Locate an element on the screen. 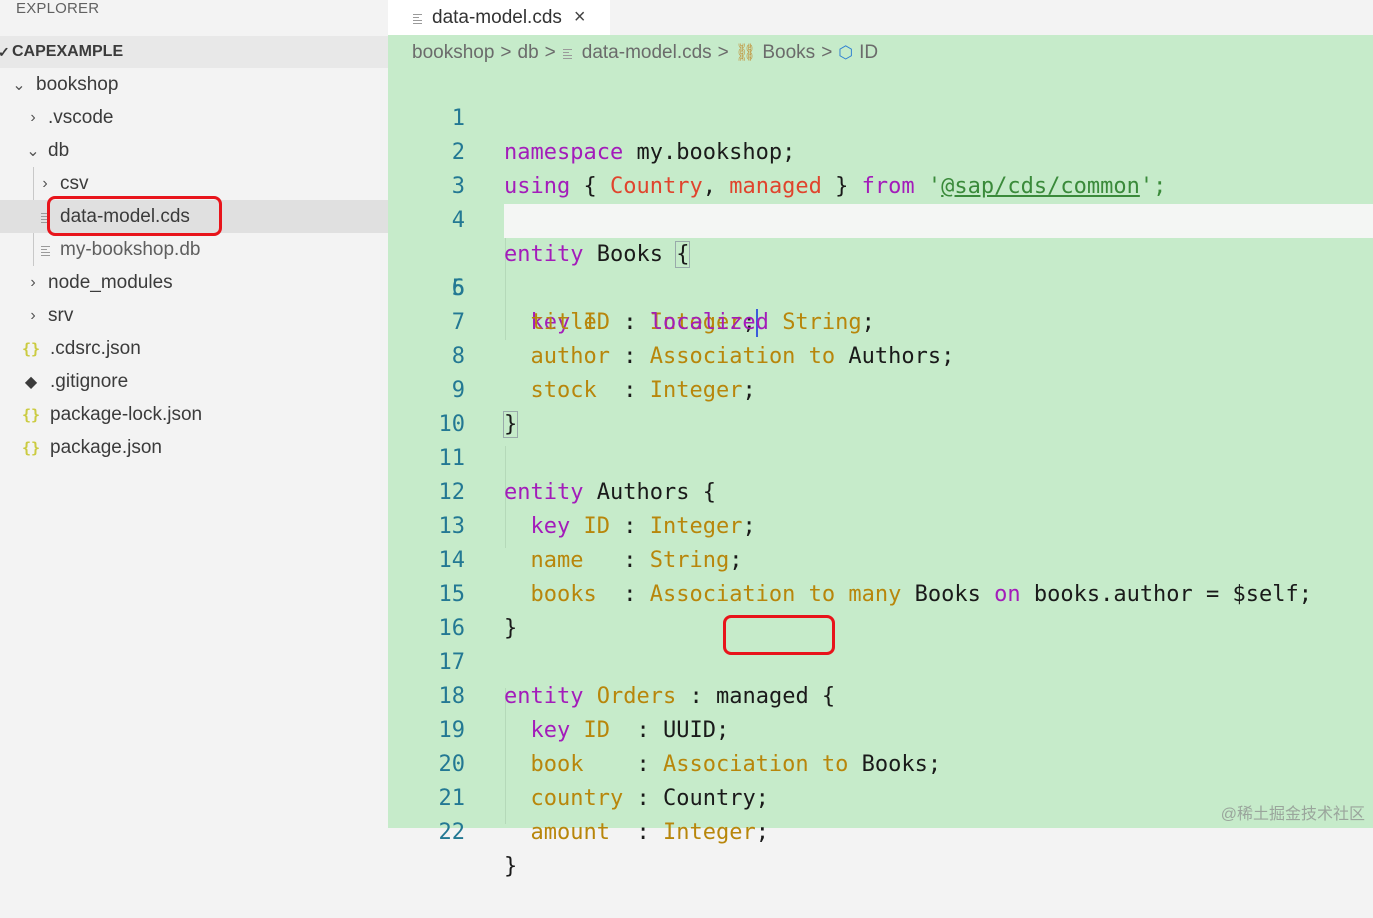 The height and width of the screenshot is (918, 1373). breadcrumb-item: bookshop is located at coordinates (453, 53).